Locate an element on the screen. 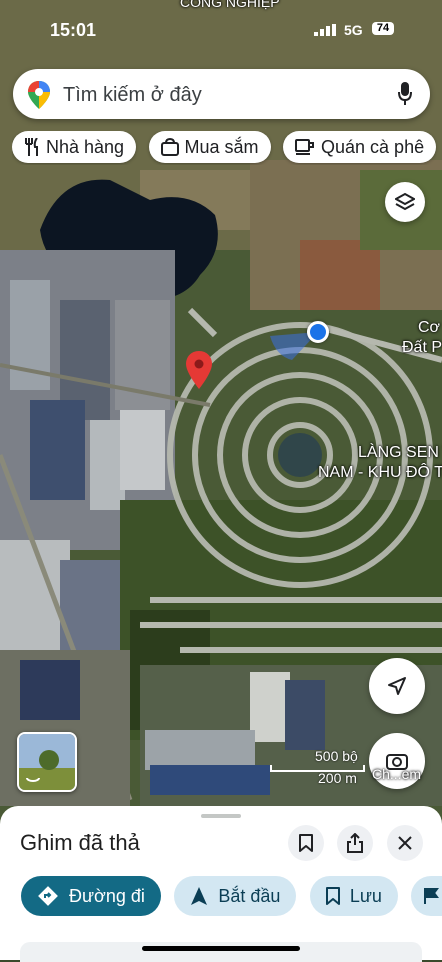  share-button is located at coordinates (355, 843).